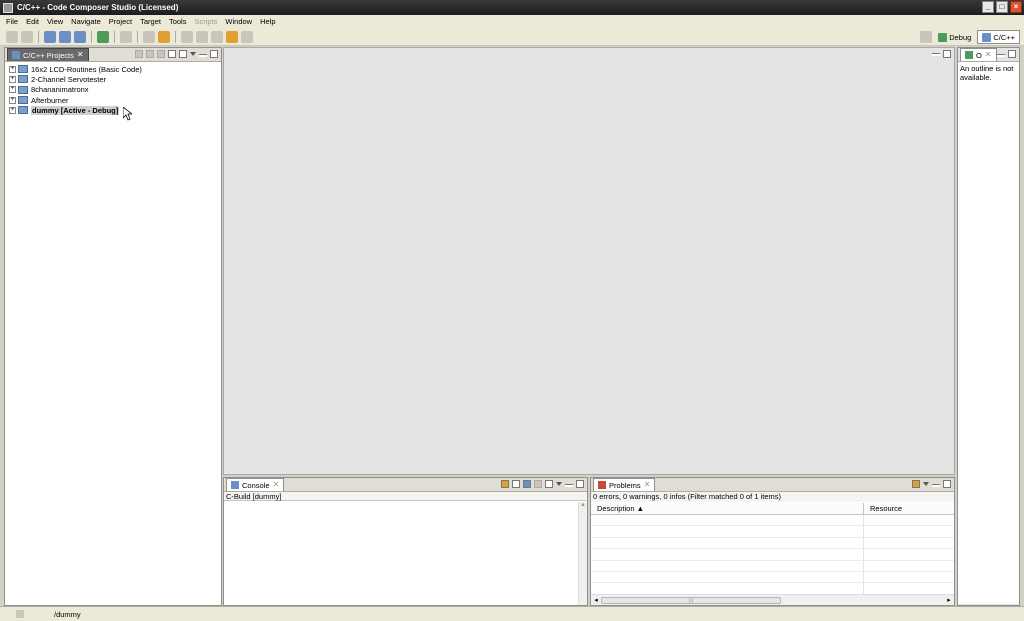 This screenshot has width=1024, height=621. Describe the element at coordinates (20, 614) in the screenshot. I see `fast-view-icon` at that location.